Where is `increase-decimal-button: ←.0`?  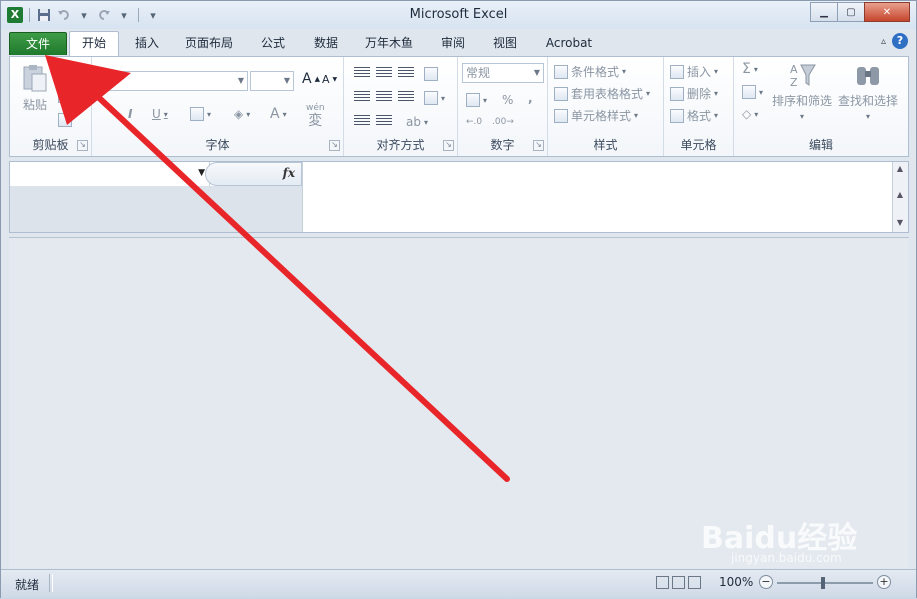
increase-decimal-button: ←.0 is located at coordinates (474, 122).